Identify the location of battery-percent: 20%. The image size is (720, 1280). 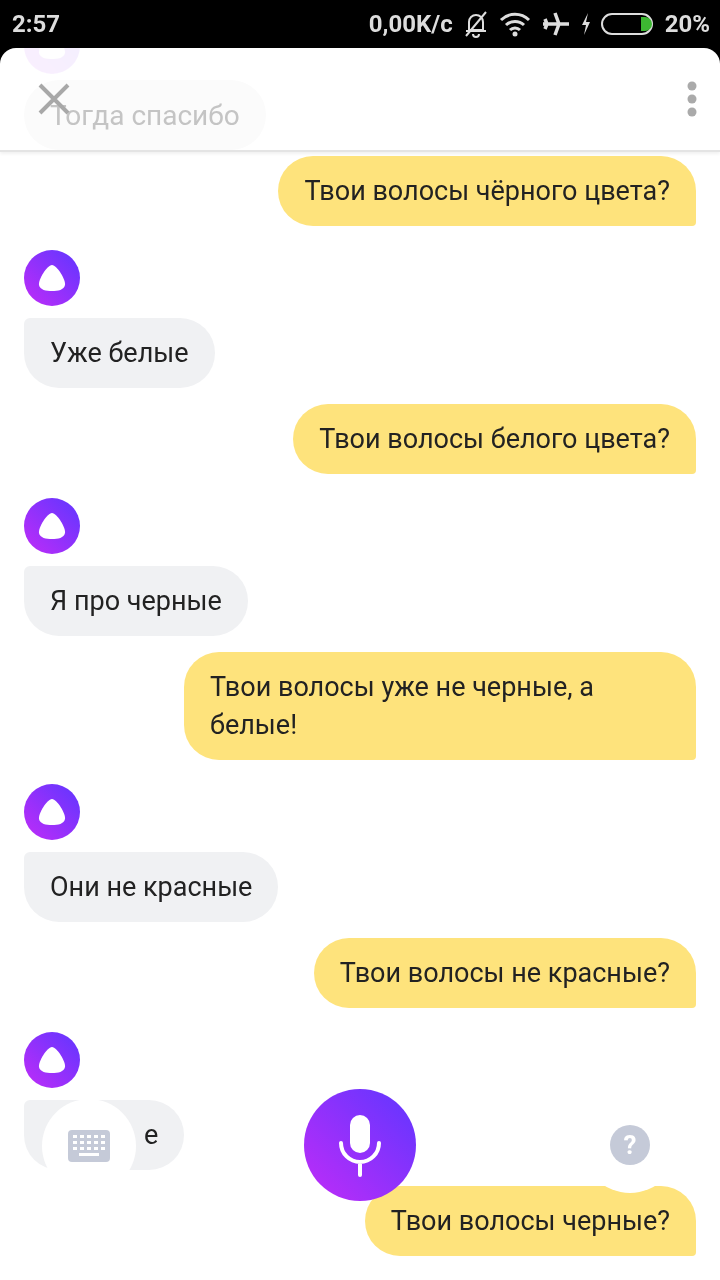
(687, 24).